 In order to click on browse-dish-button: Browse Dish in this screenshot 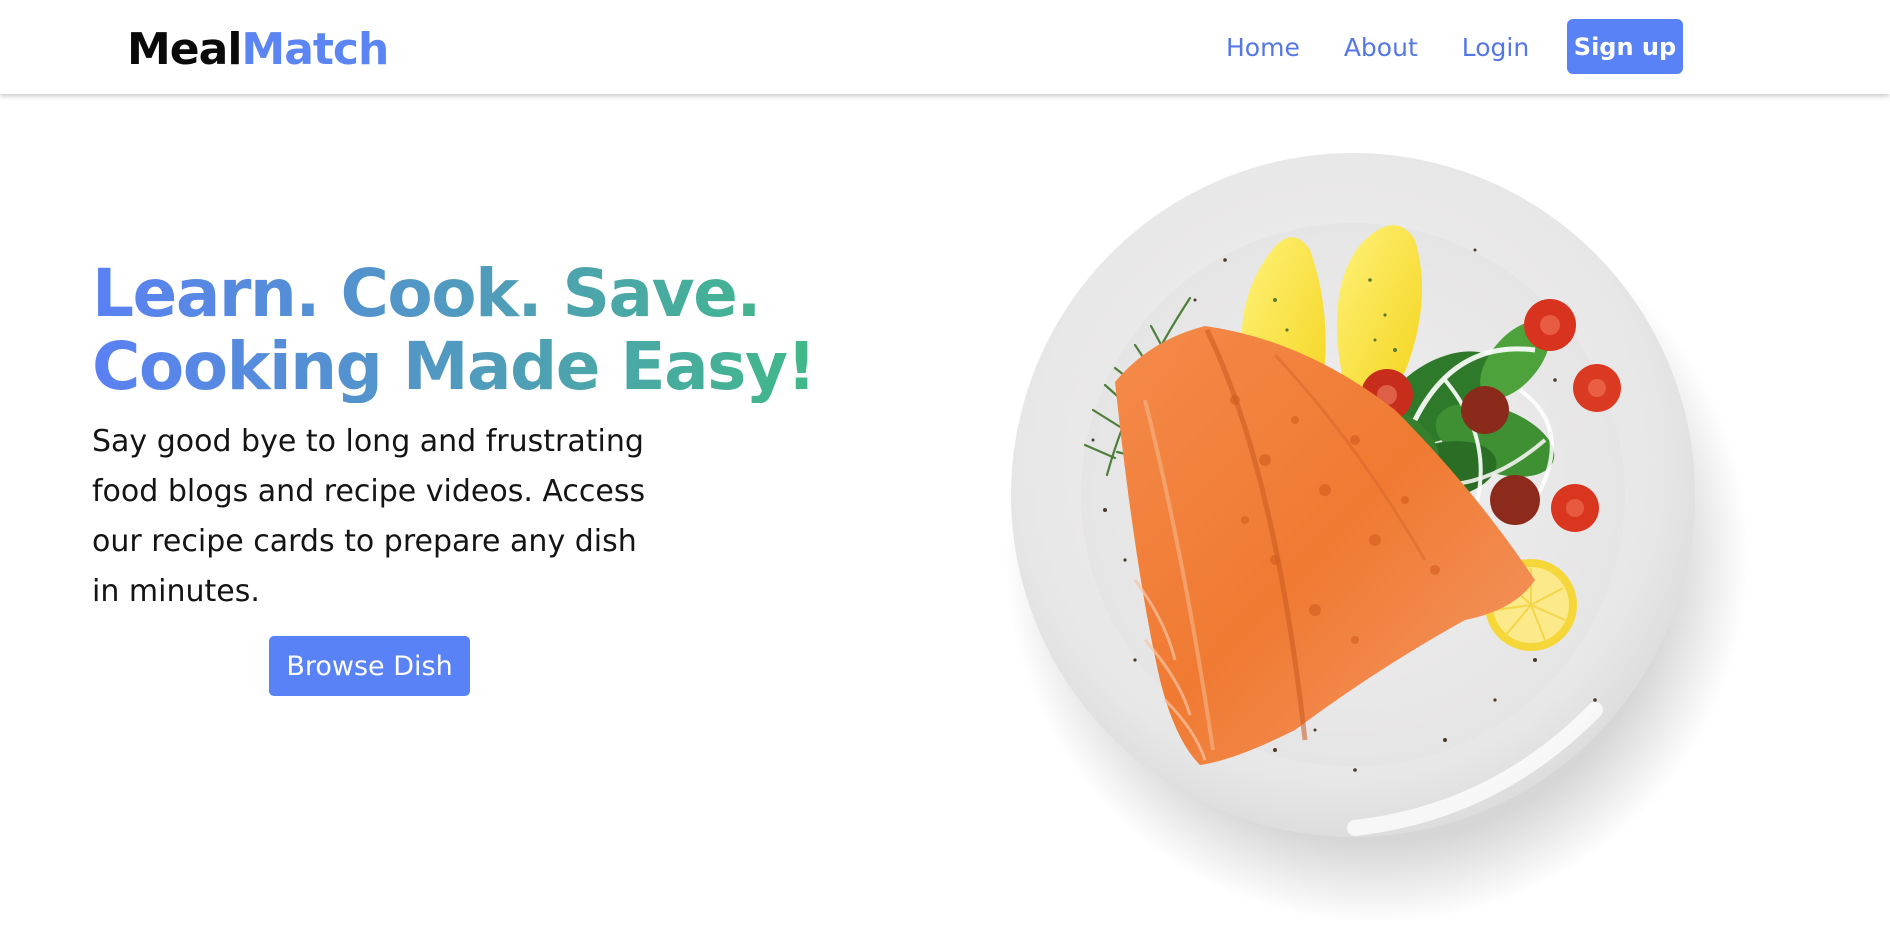, I will do `click(369, 666)`.